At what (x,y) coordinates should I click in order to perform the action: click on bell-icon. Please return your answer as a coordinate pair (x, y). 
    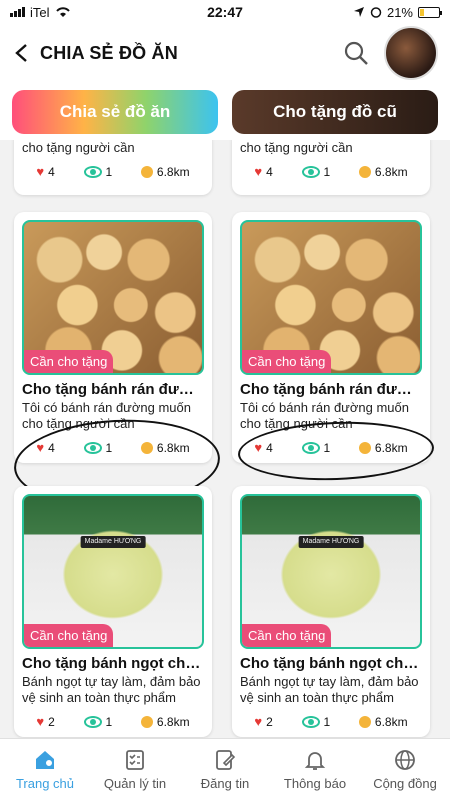
    Looking at the image, I should click on (315, 761).